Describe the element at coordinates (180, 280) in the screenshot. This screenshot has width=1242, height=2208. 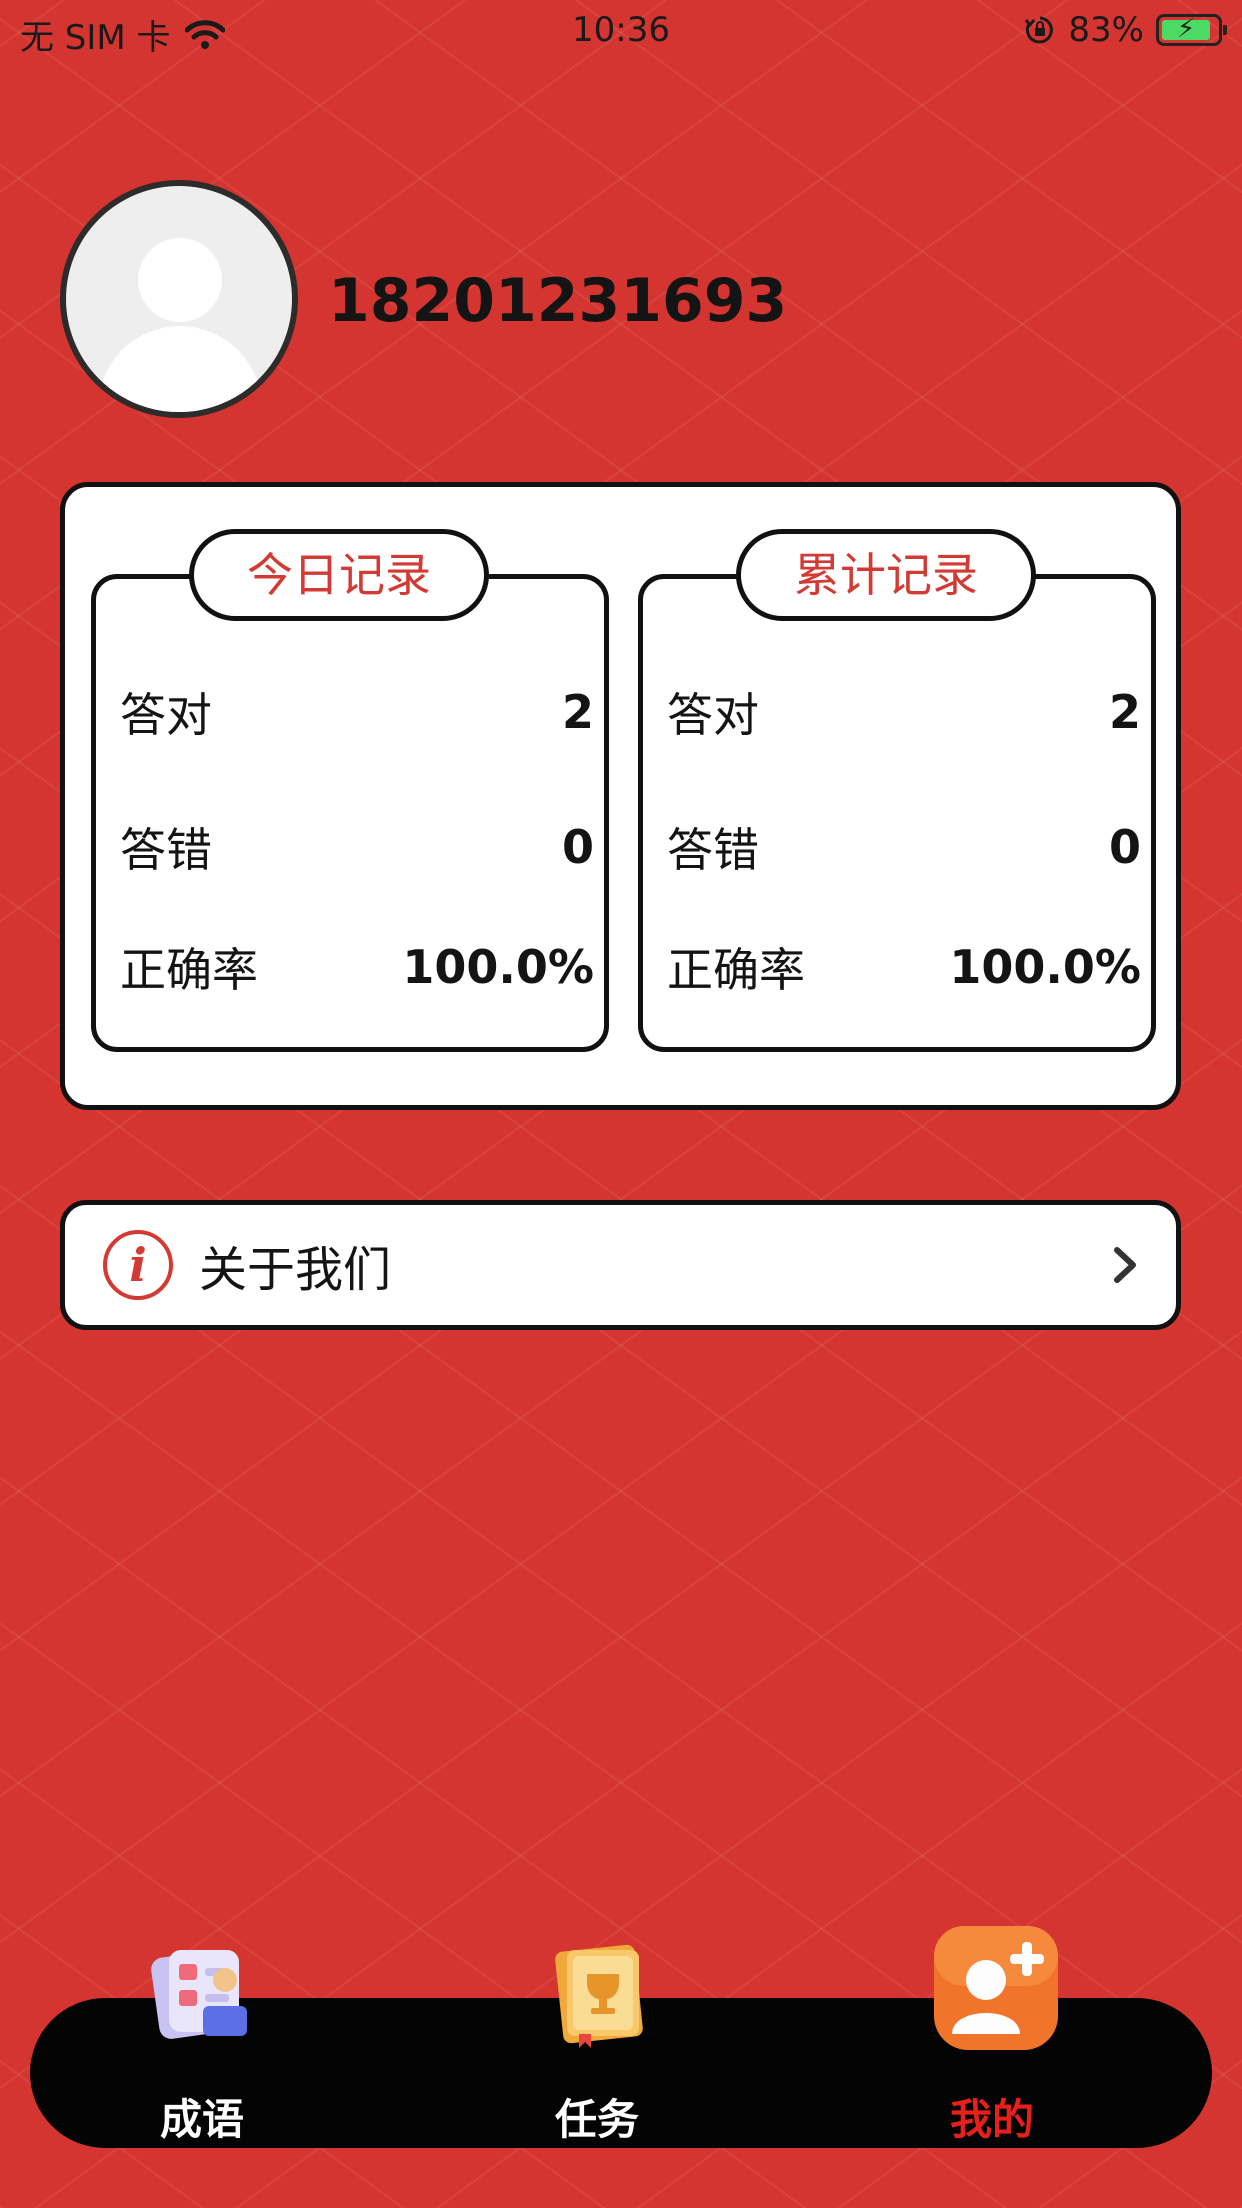
I see `avatar-head-shape` at that location.